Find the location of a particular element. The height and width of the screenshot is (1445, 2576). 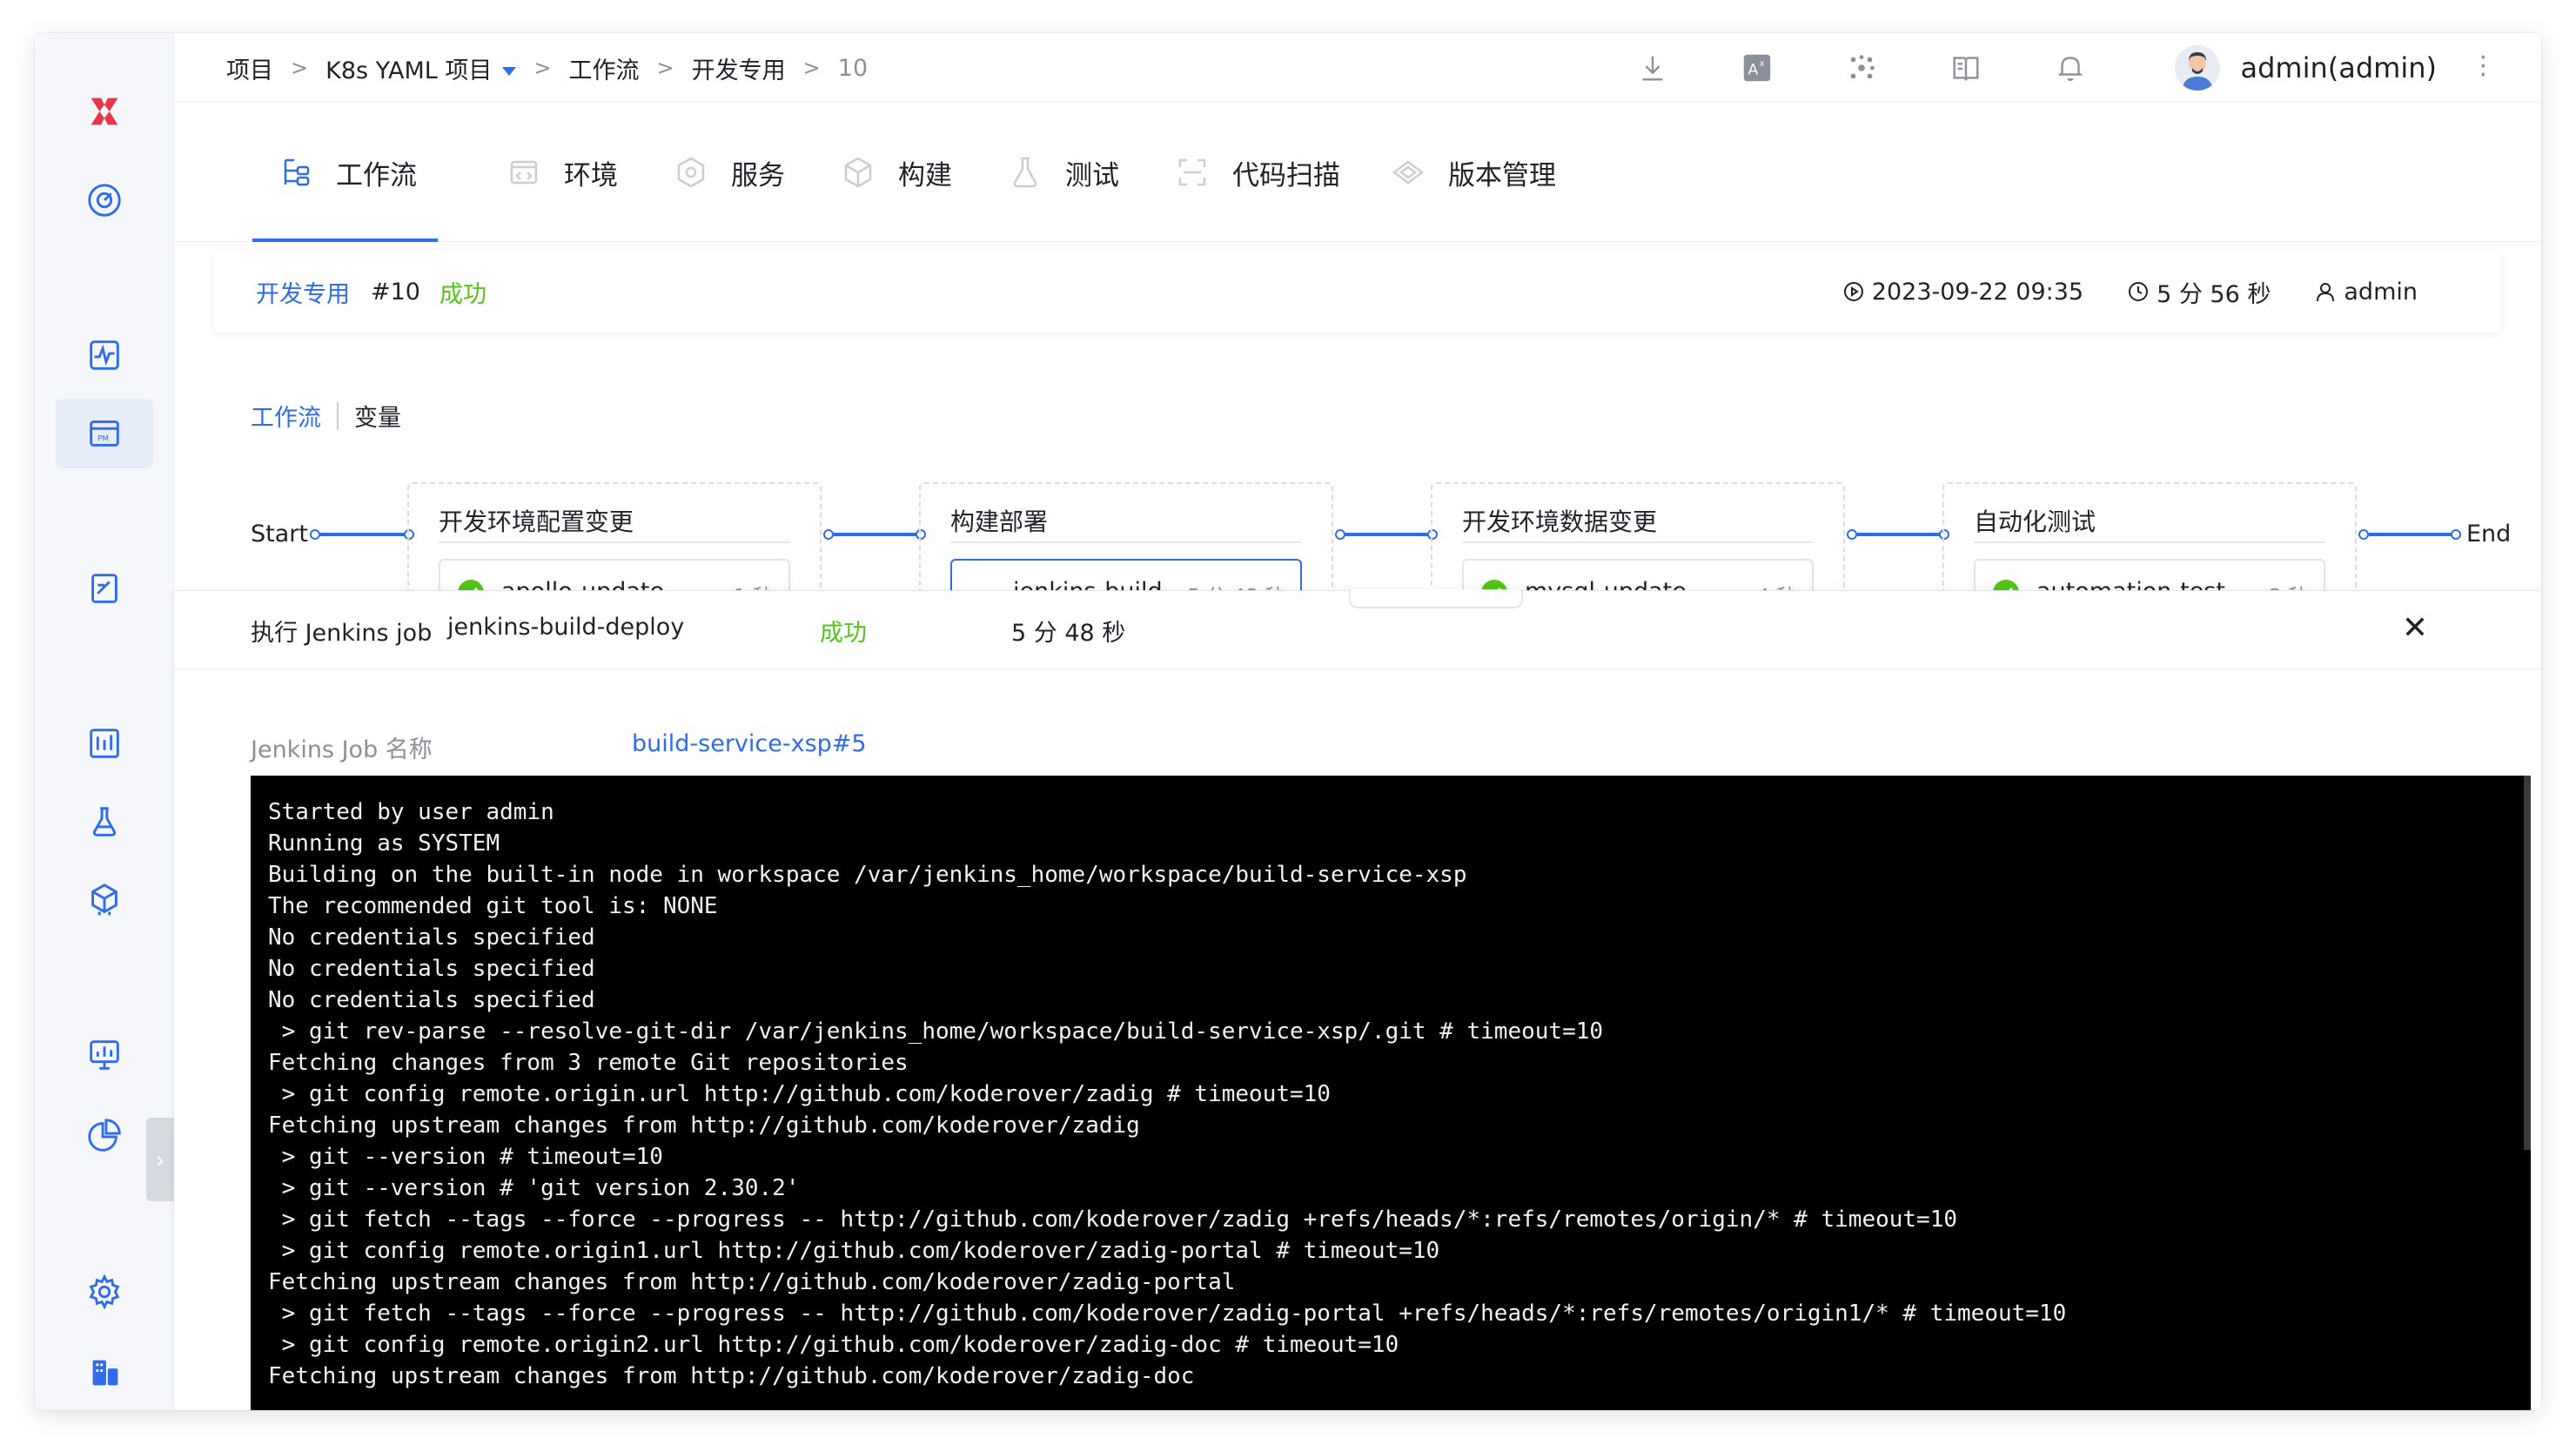

stage-name: 自动化测试 is located at coordinates (2035, 522).